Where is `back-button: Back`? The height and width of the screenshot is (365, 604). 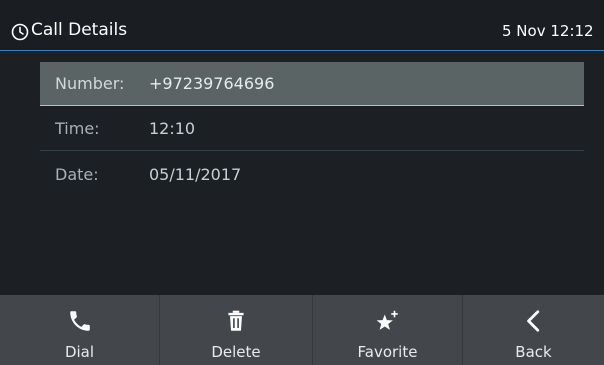
back-button: Back is located at coordinates (533, 330).